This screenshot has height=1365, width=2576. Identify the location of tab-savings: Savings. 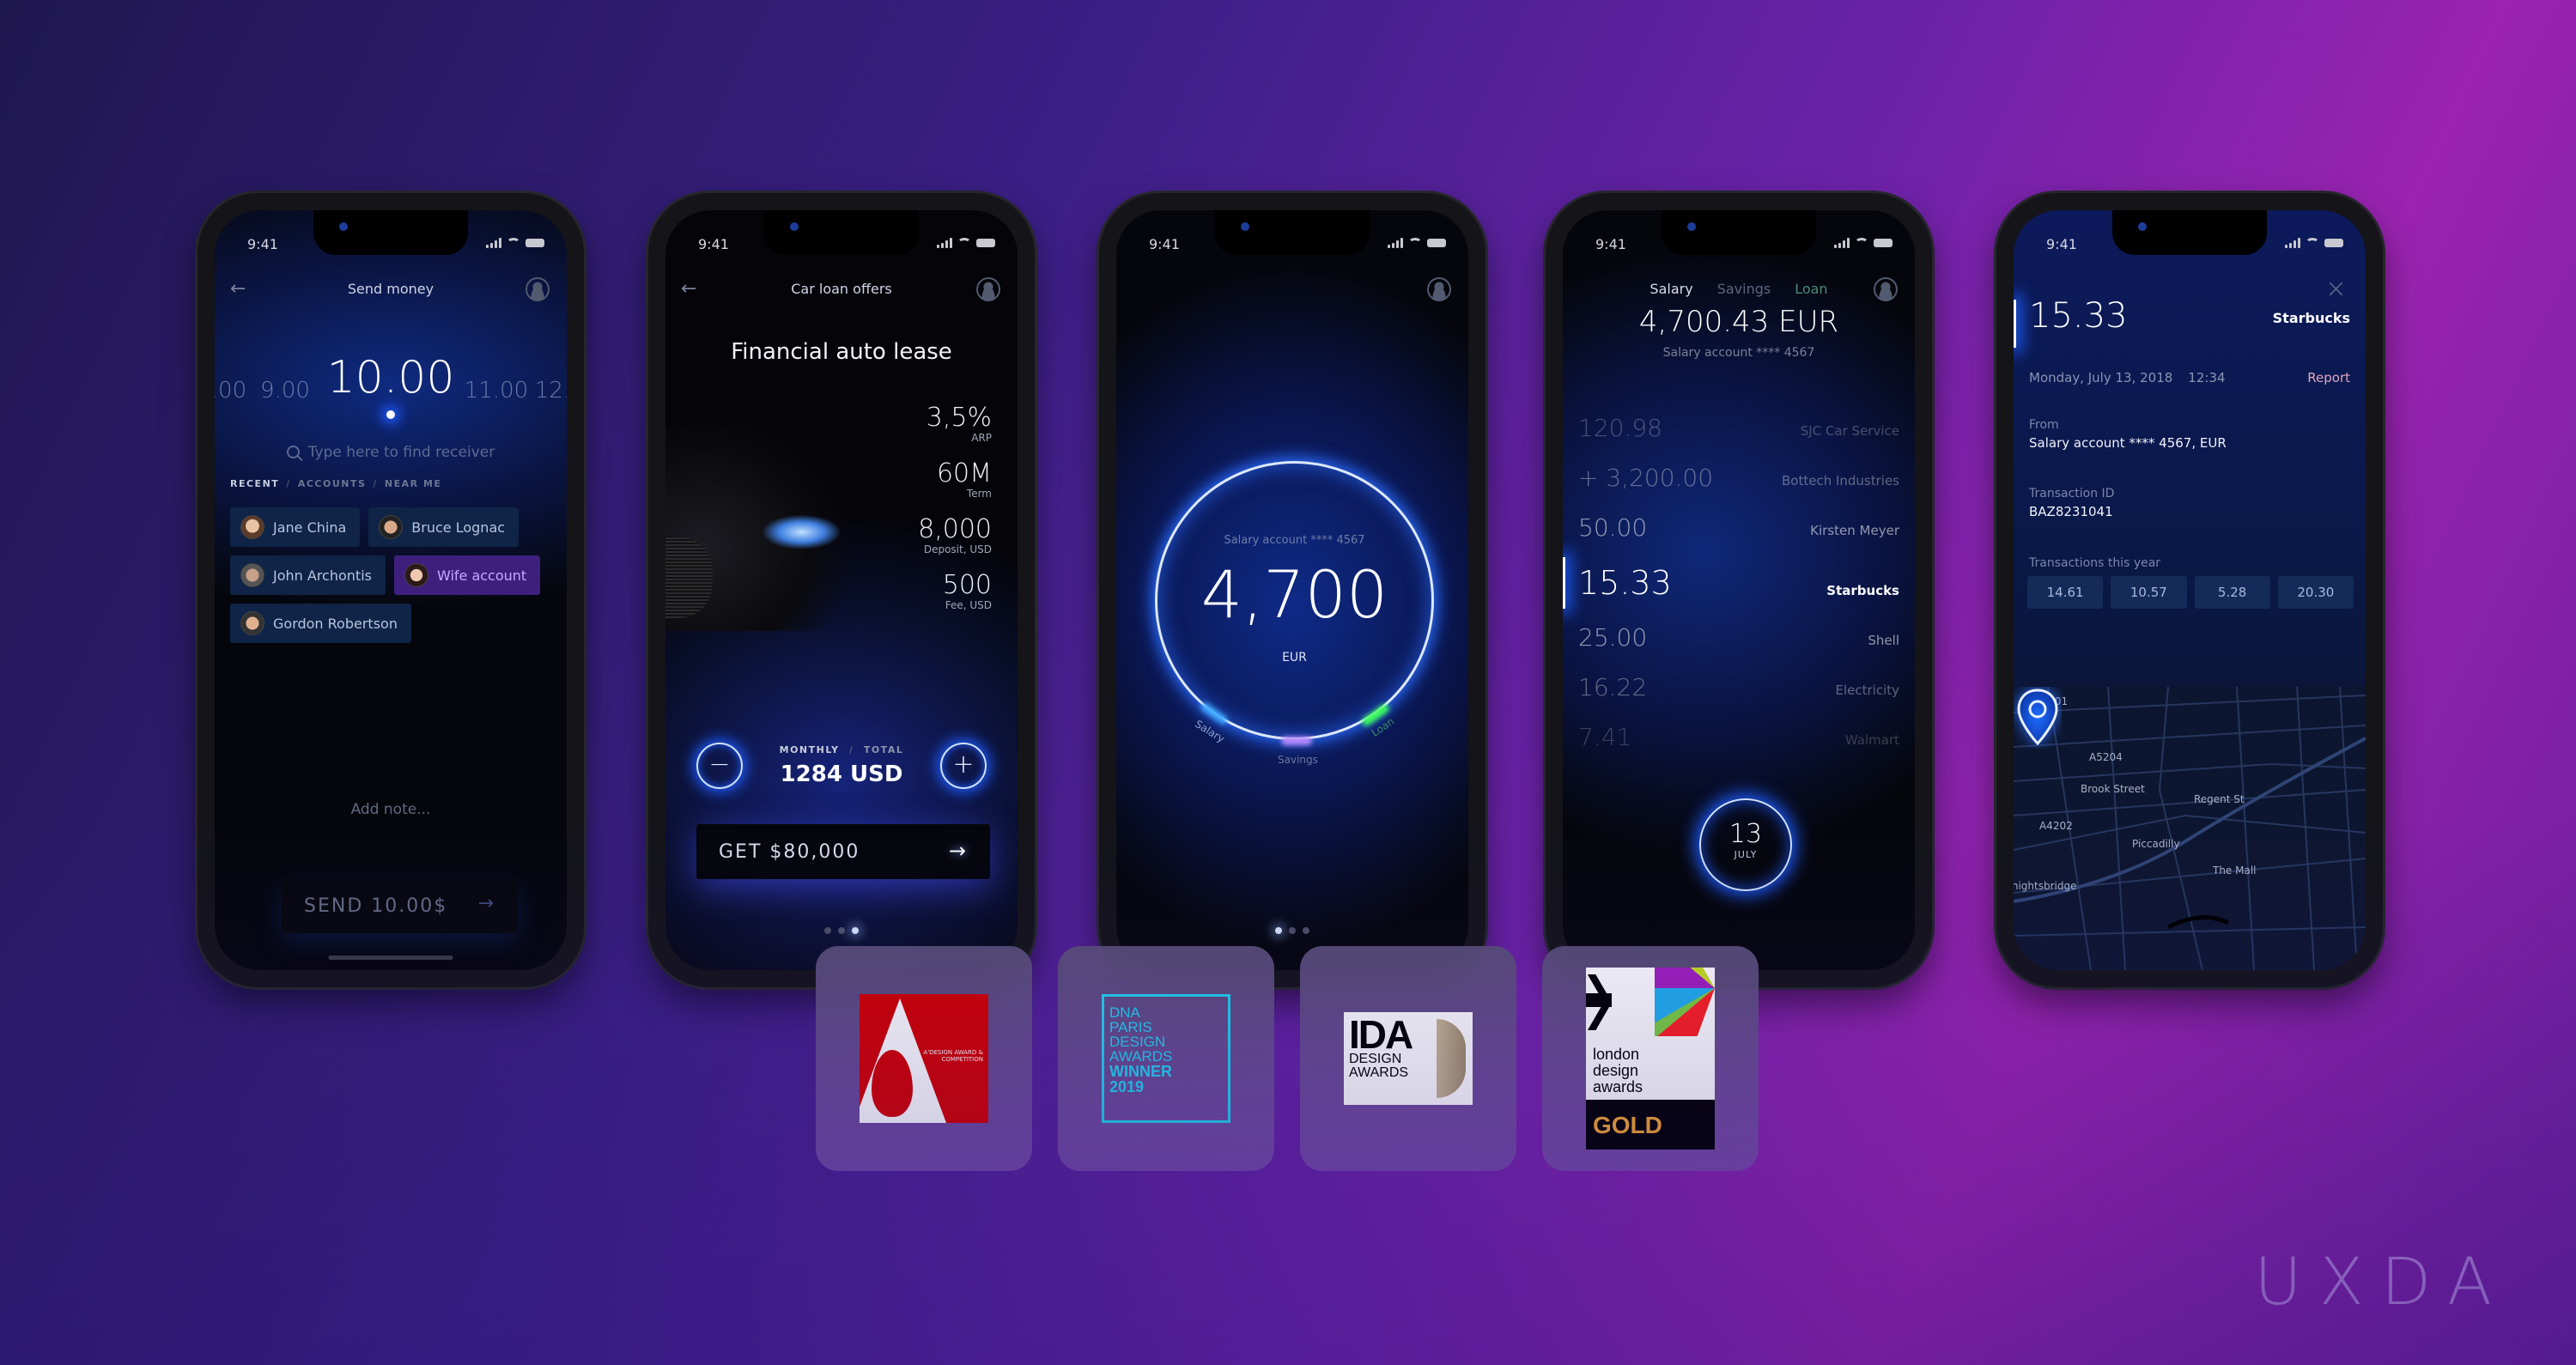
(1744, 289).